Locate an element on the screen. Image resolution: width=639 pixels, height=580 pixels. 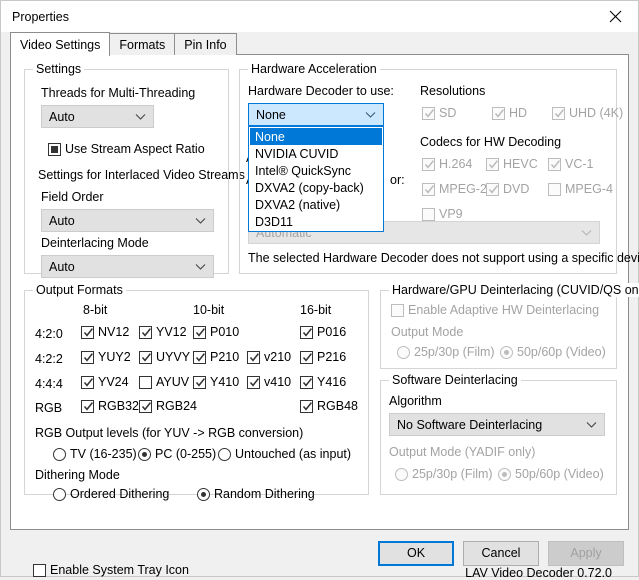
format-v410-checkbox: v410 is located at coordinates (269, 382).